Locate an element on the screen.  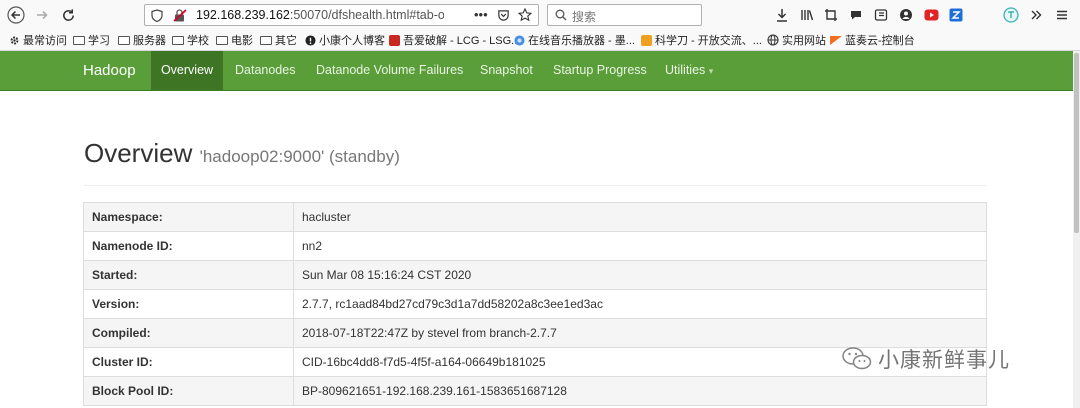
tab-datanode-volume-failures: Datanode Volume Failures is located at coordinates (389, 70).